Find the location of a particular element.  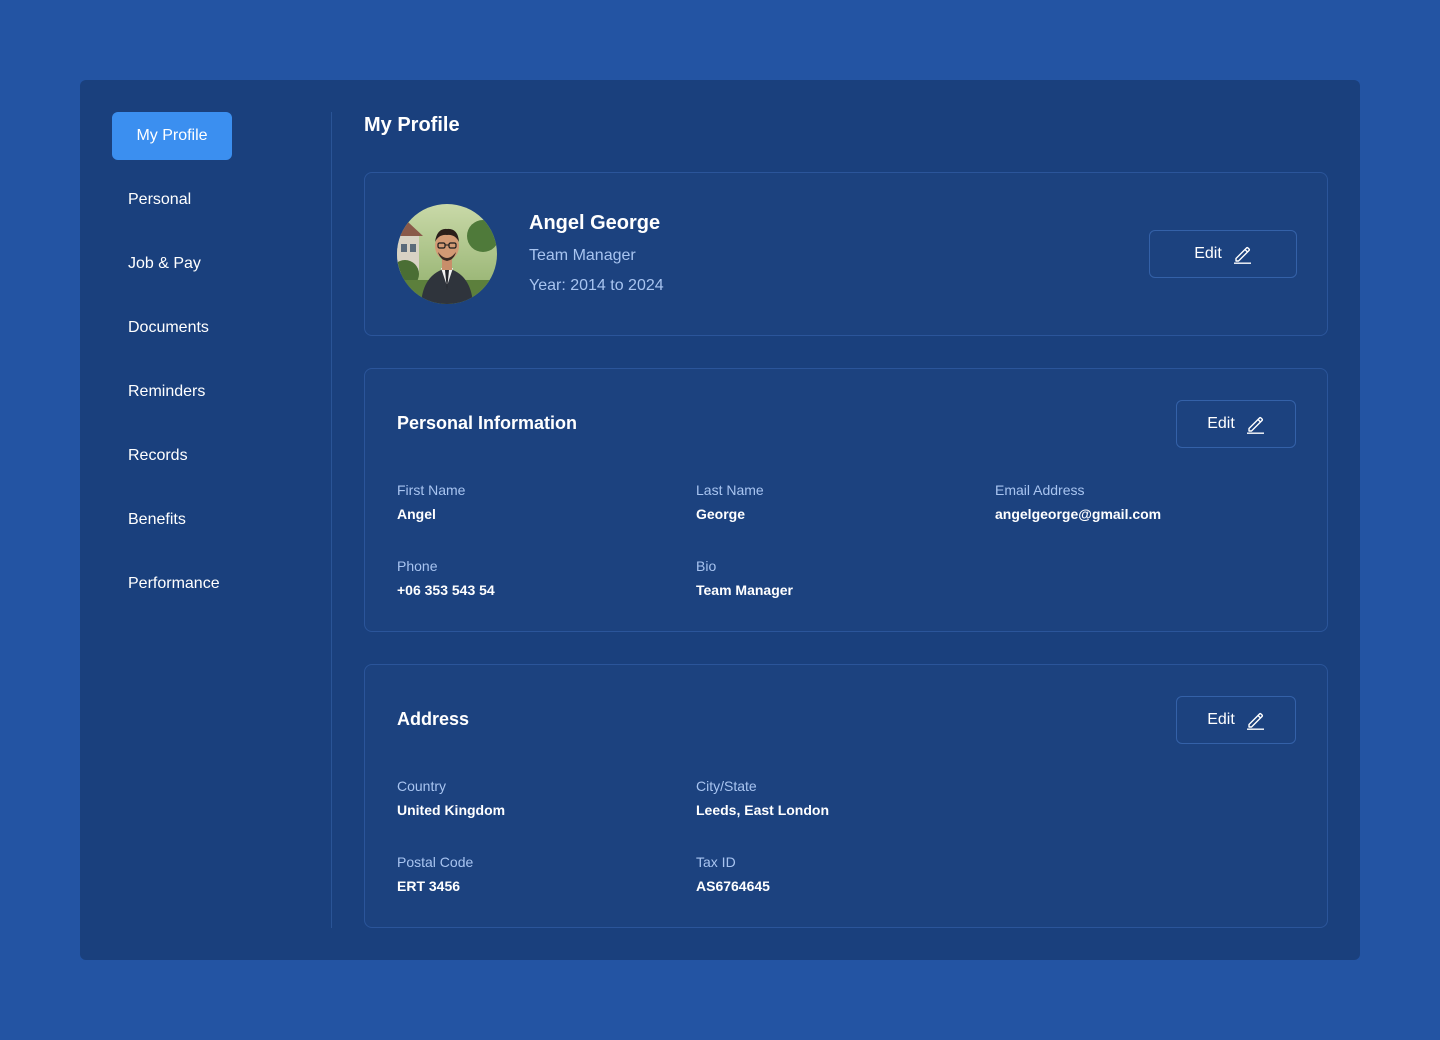

field-label-postal-code: Postal Code is located at coordinates (435, 862).